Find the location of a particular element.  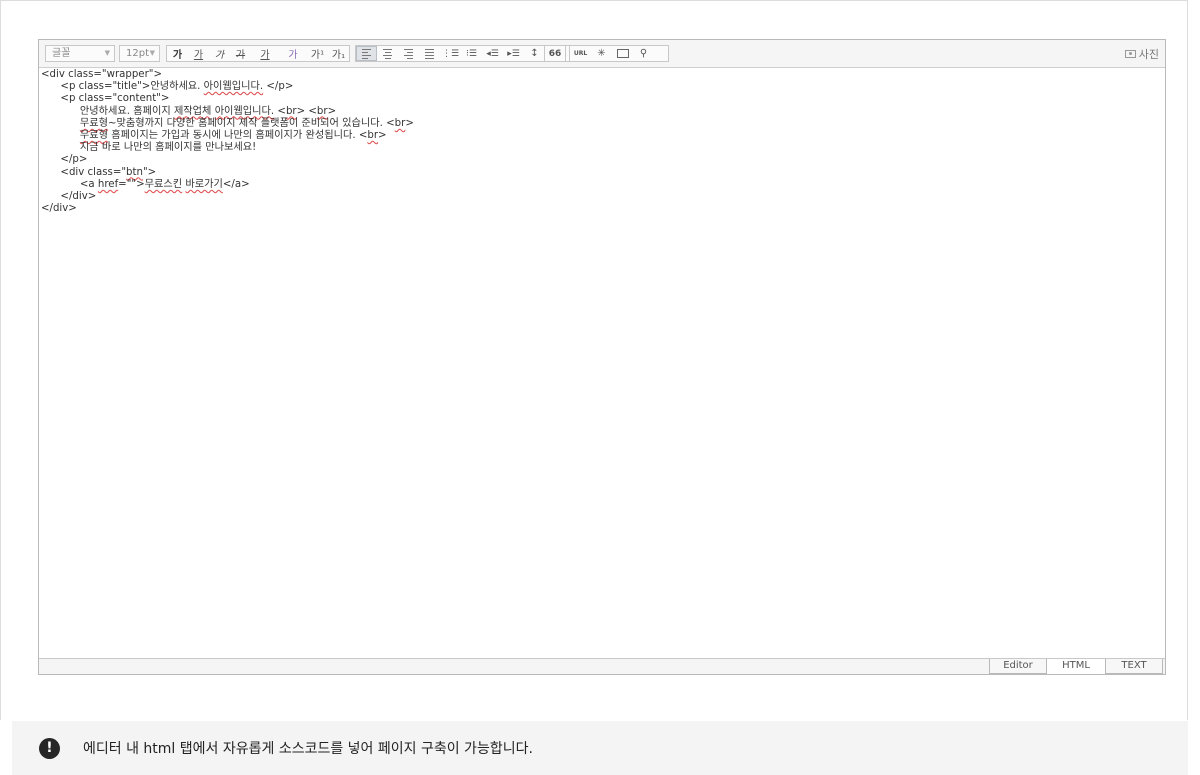

align-left-icon is located at coordinates (366, 54).